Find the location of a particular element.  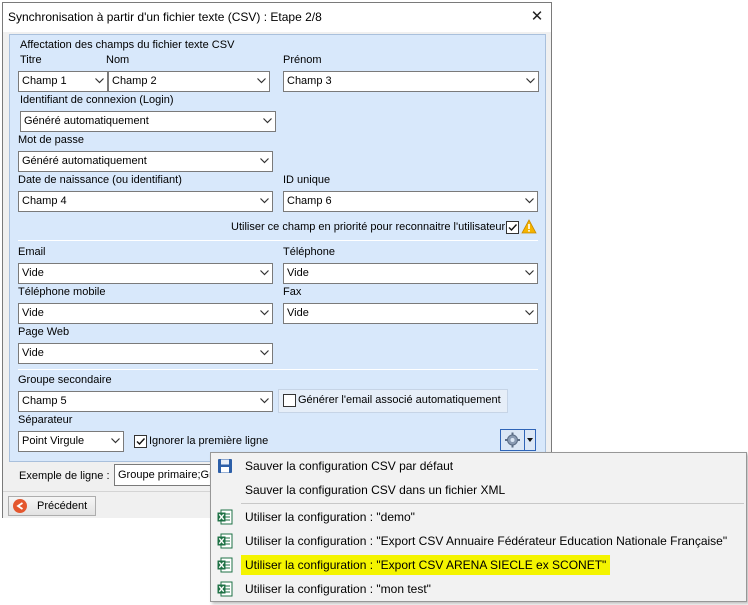

birthdate-select: Champ 4 is located at coordinates (145, 201).